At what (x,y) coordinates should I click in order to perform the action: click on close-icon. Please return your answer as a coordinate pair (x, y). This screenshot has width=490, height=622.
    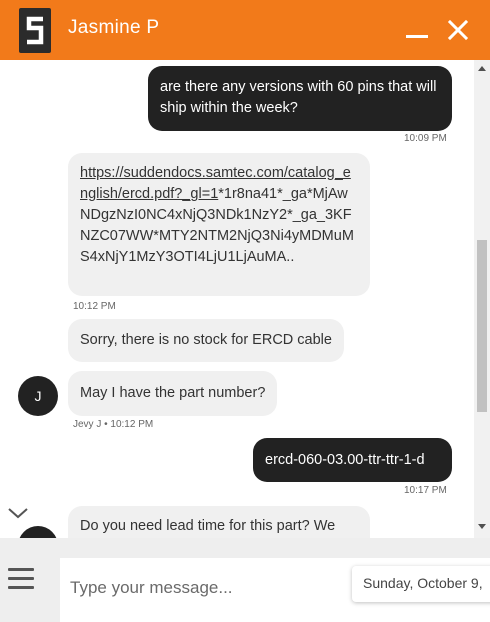
    Looking at the image, I should click on (458, 30).